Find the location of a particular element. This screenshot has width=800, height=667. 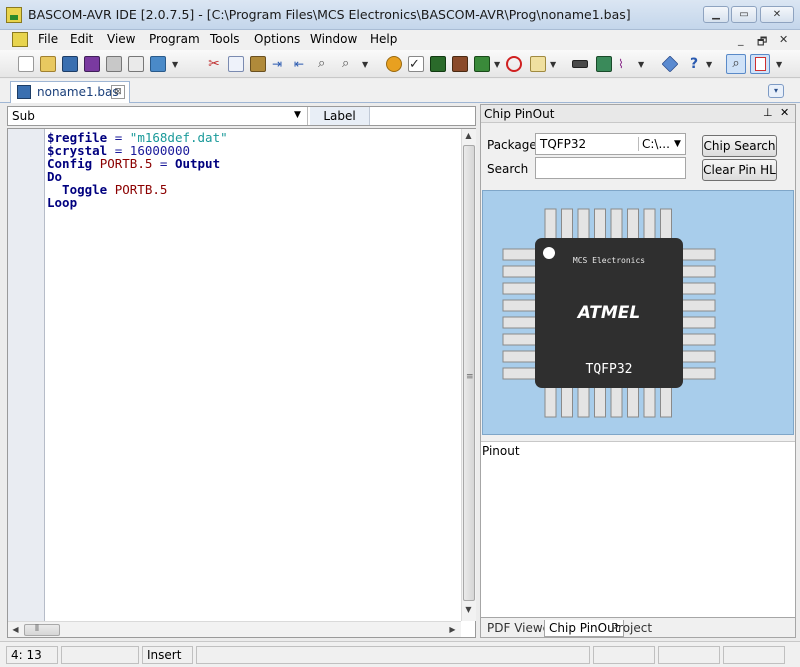

simulate-icon is located at coordinates (460, 64).